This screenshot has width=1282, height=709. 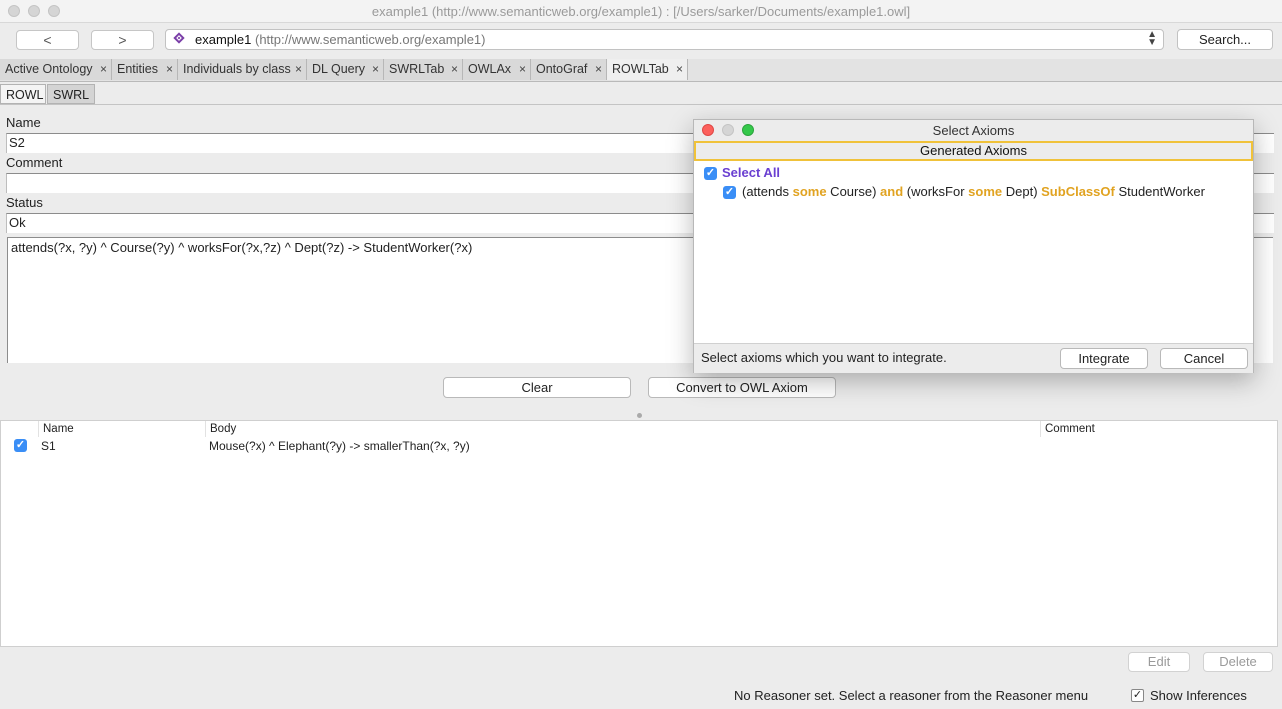 I want to click on tab-label: ROWLTab, so click(x=640, y=69).